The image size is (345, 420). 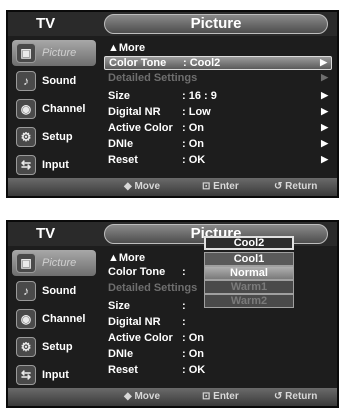 I want to click on dropdown-option-cool1: Cool1, so click(x=249, y=259).